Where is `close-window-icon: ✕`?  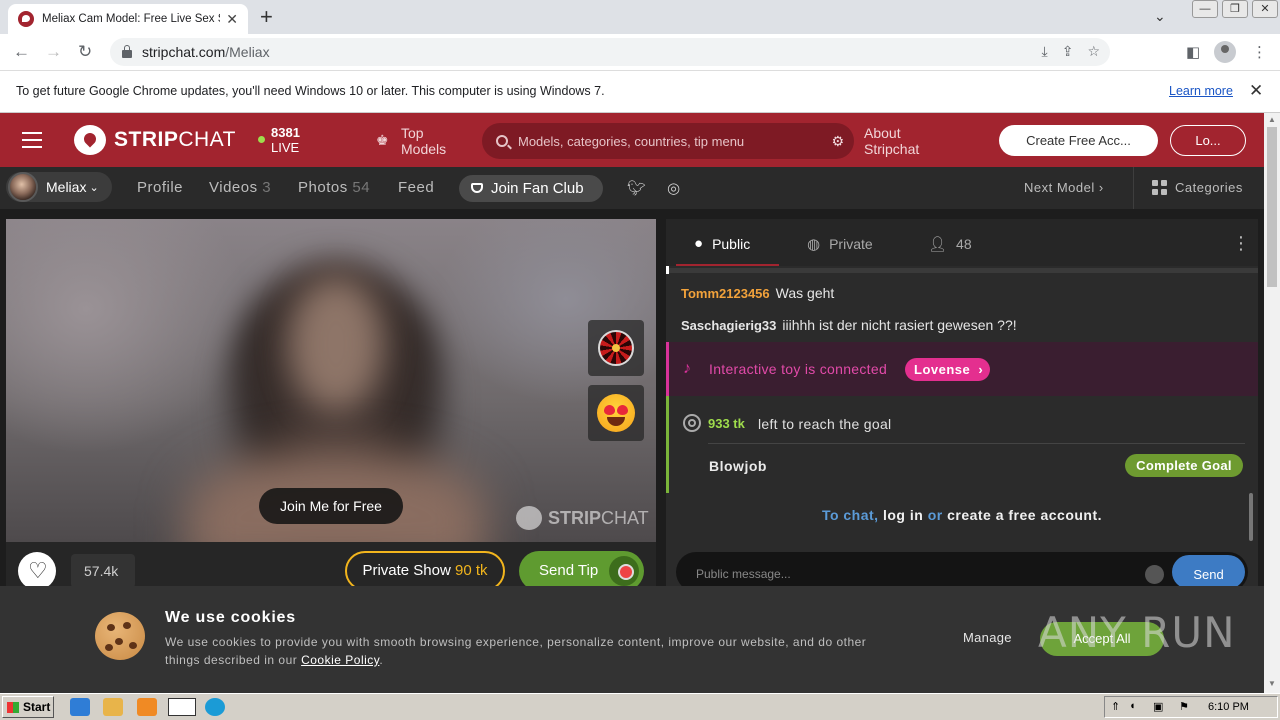 close-window-icon: ✕ is located at coordinates (1265, 9).